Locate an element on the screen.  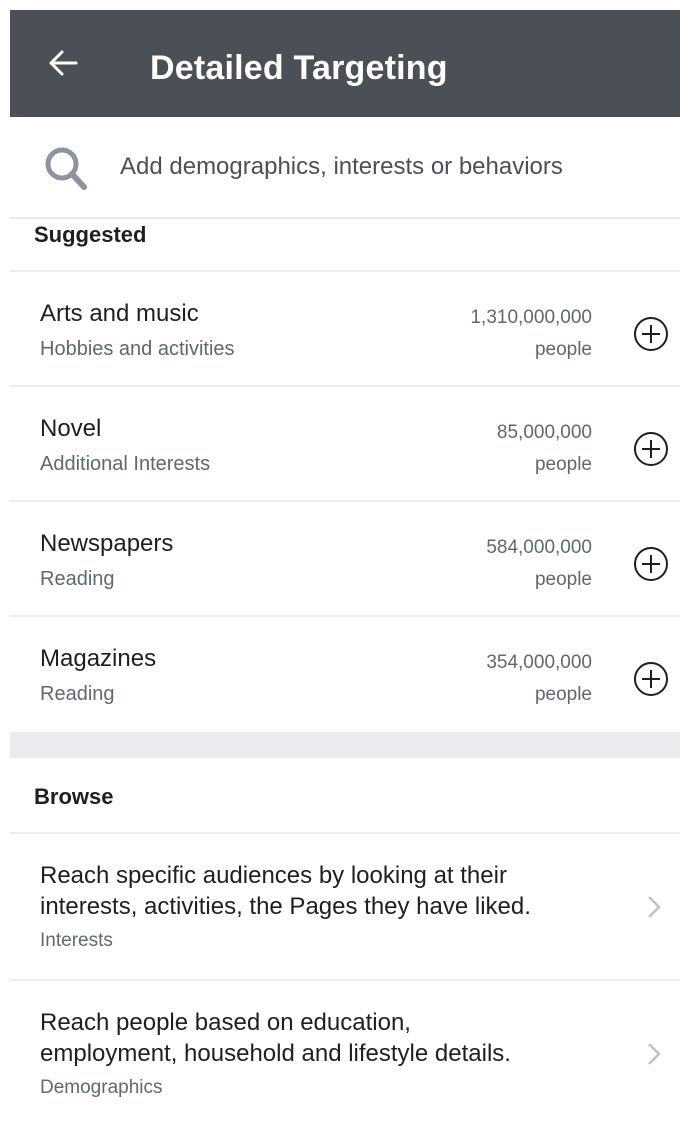
app-bar: Detailed Targeting is located at coordinates (345, 63).